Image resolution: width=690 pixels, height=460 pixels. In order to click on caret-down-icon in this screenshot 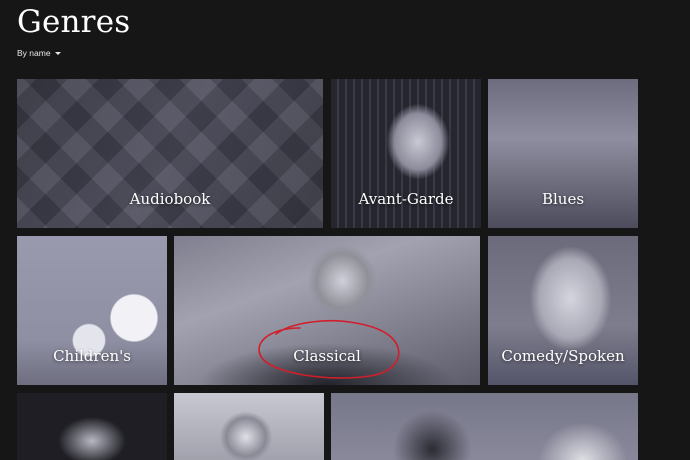, I will do `click(57, 53)`.